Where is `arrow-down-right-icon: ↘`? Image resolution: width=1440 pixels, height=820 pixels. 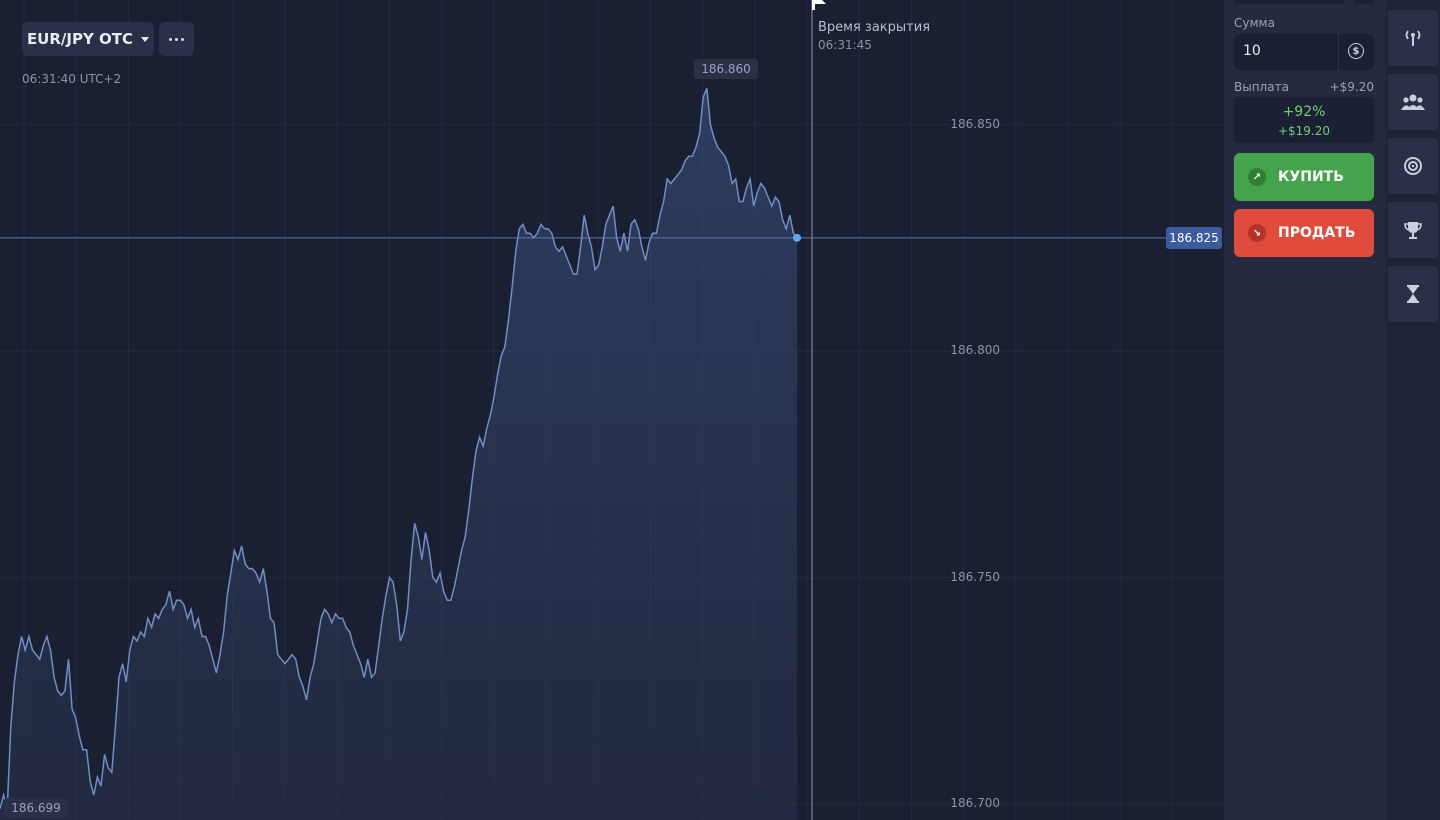
arrow-down-right-icon: ↘ is located at coordinates (1257, 233).